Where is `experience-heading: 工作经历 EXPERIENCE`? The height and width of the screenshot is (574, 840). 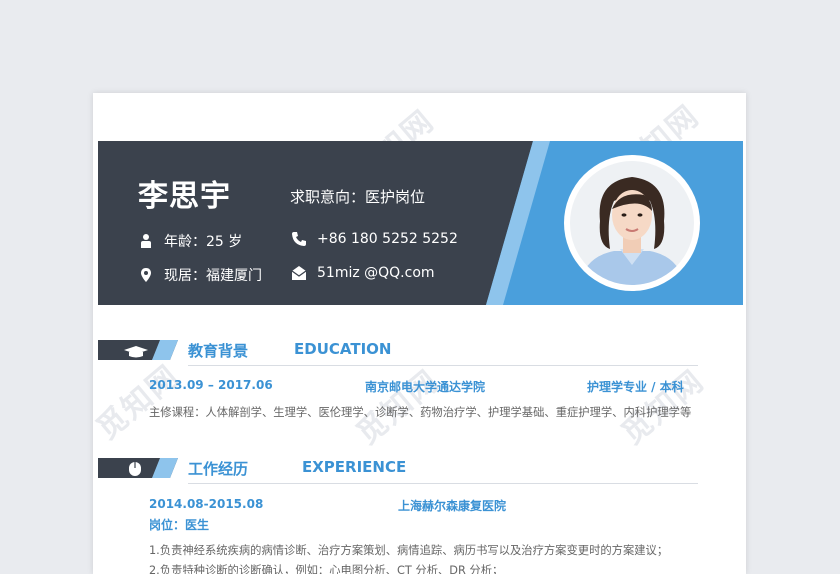 experience-heading: 工作经历 EXPERIENCE is located at coordinates (398, 470).